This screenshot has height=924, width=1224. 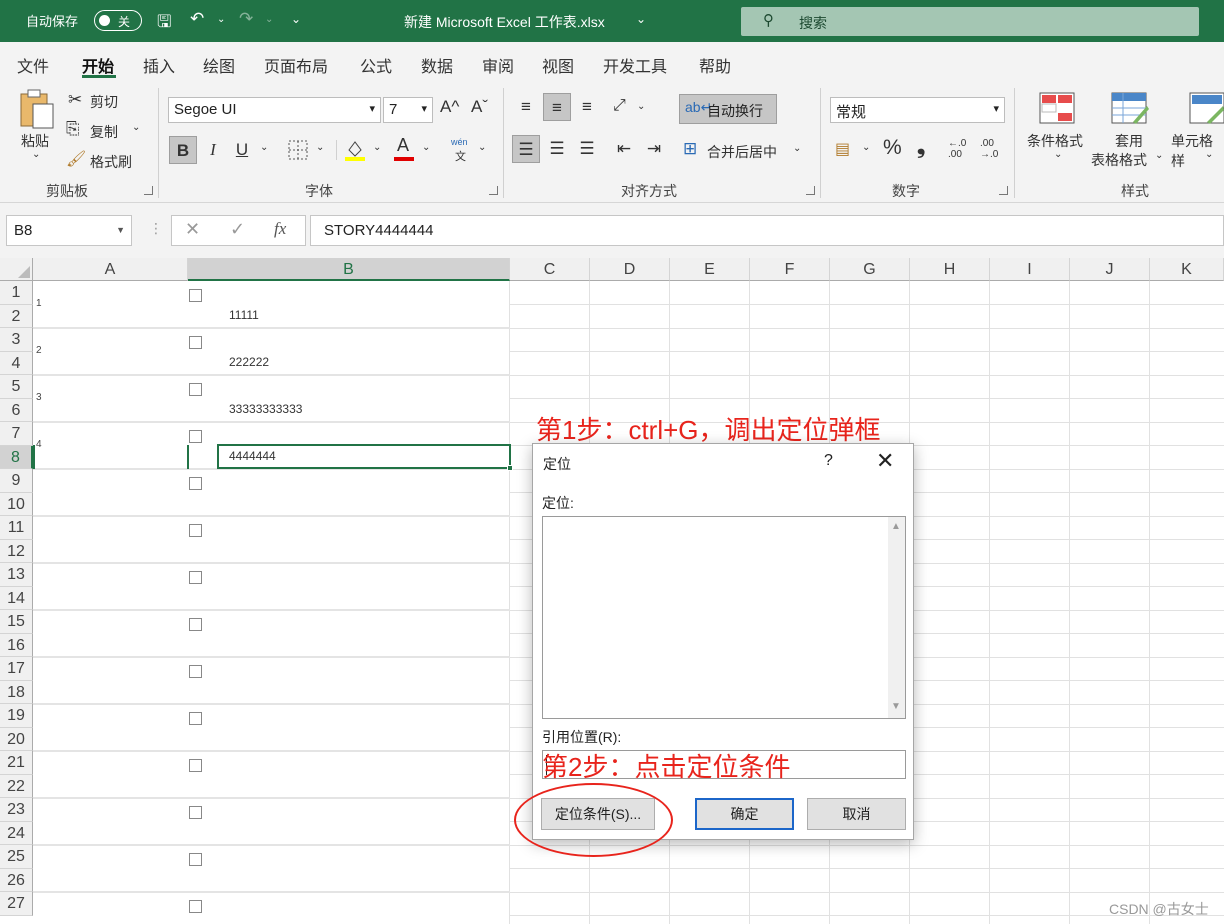 What do you see at coordinates (921, 147) in the screenshot?
I see `comma-style-button: ❟` at bounding box center [921, 147].